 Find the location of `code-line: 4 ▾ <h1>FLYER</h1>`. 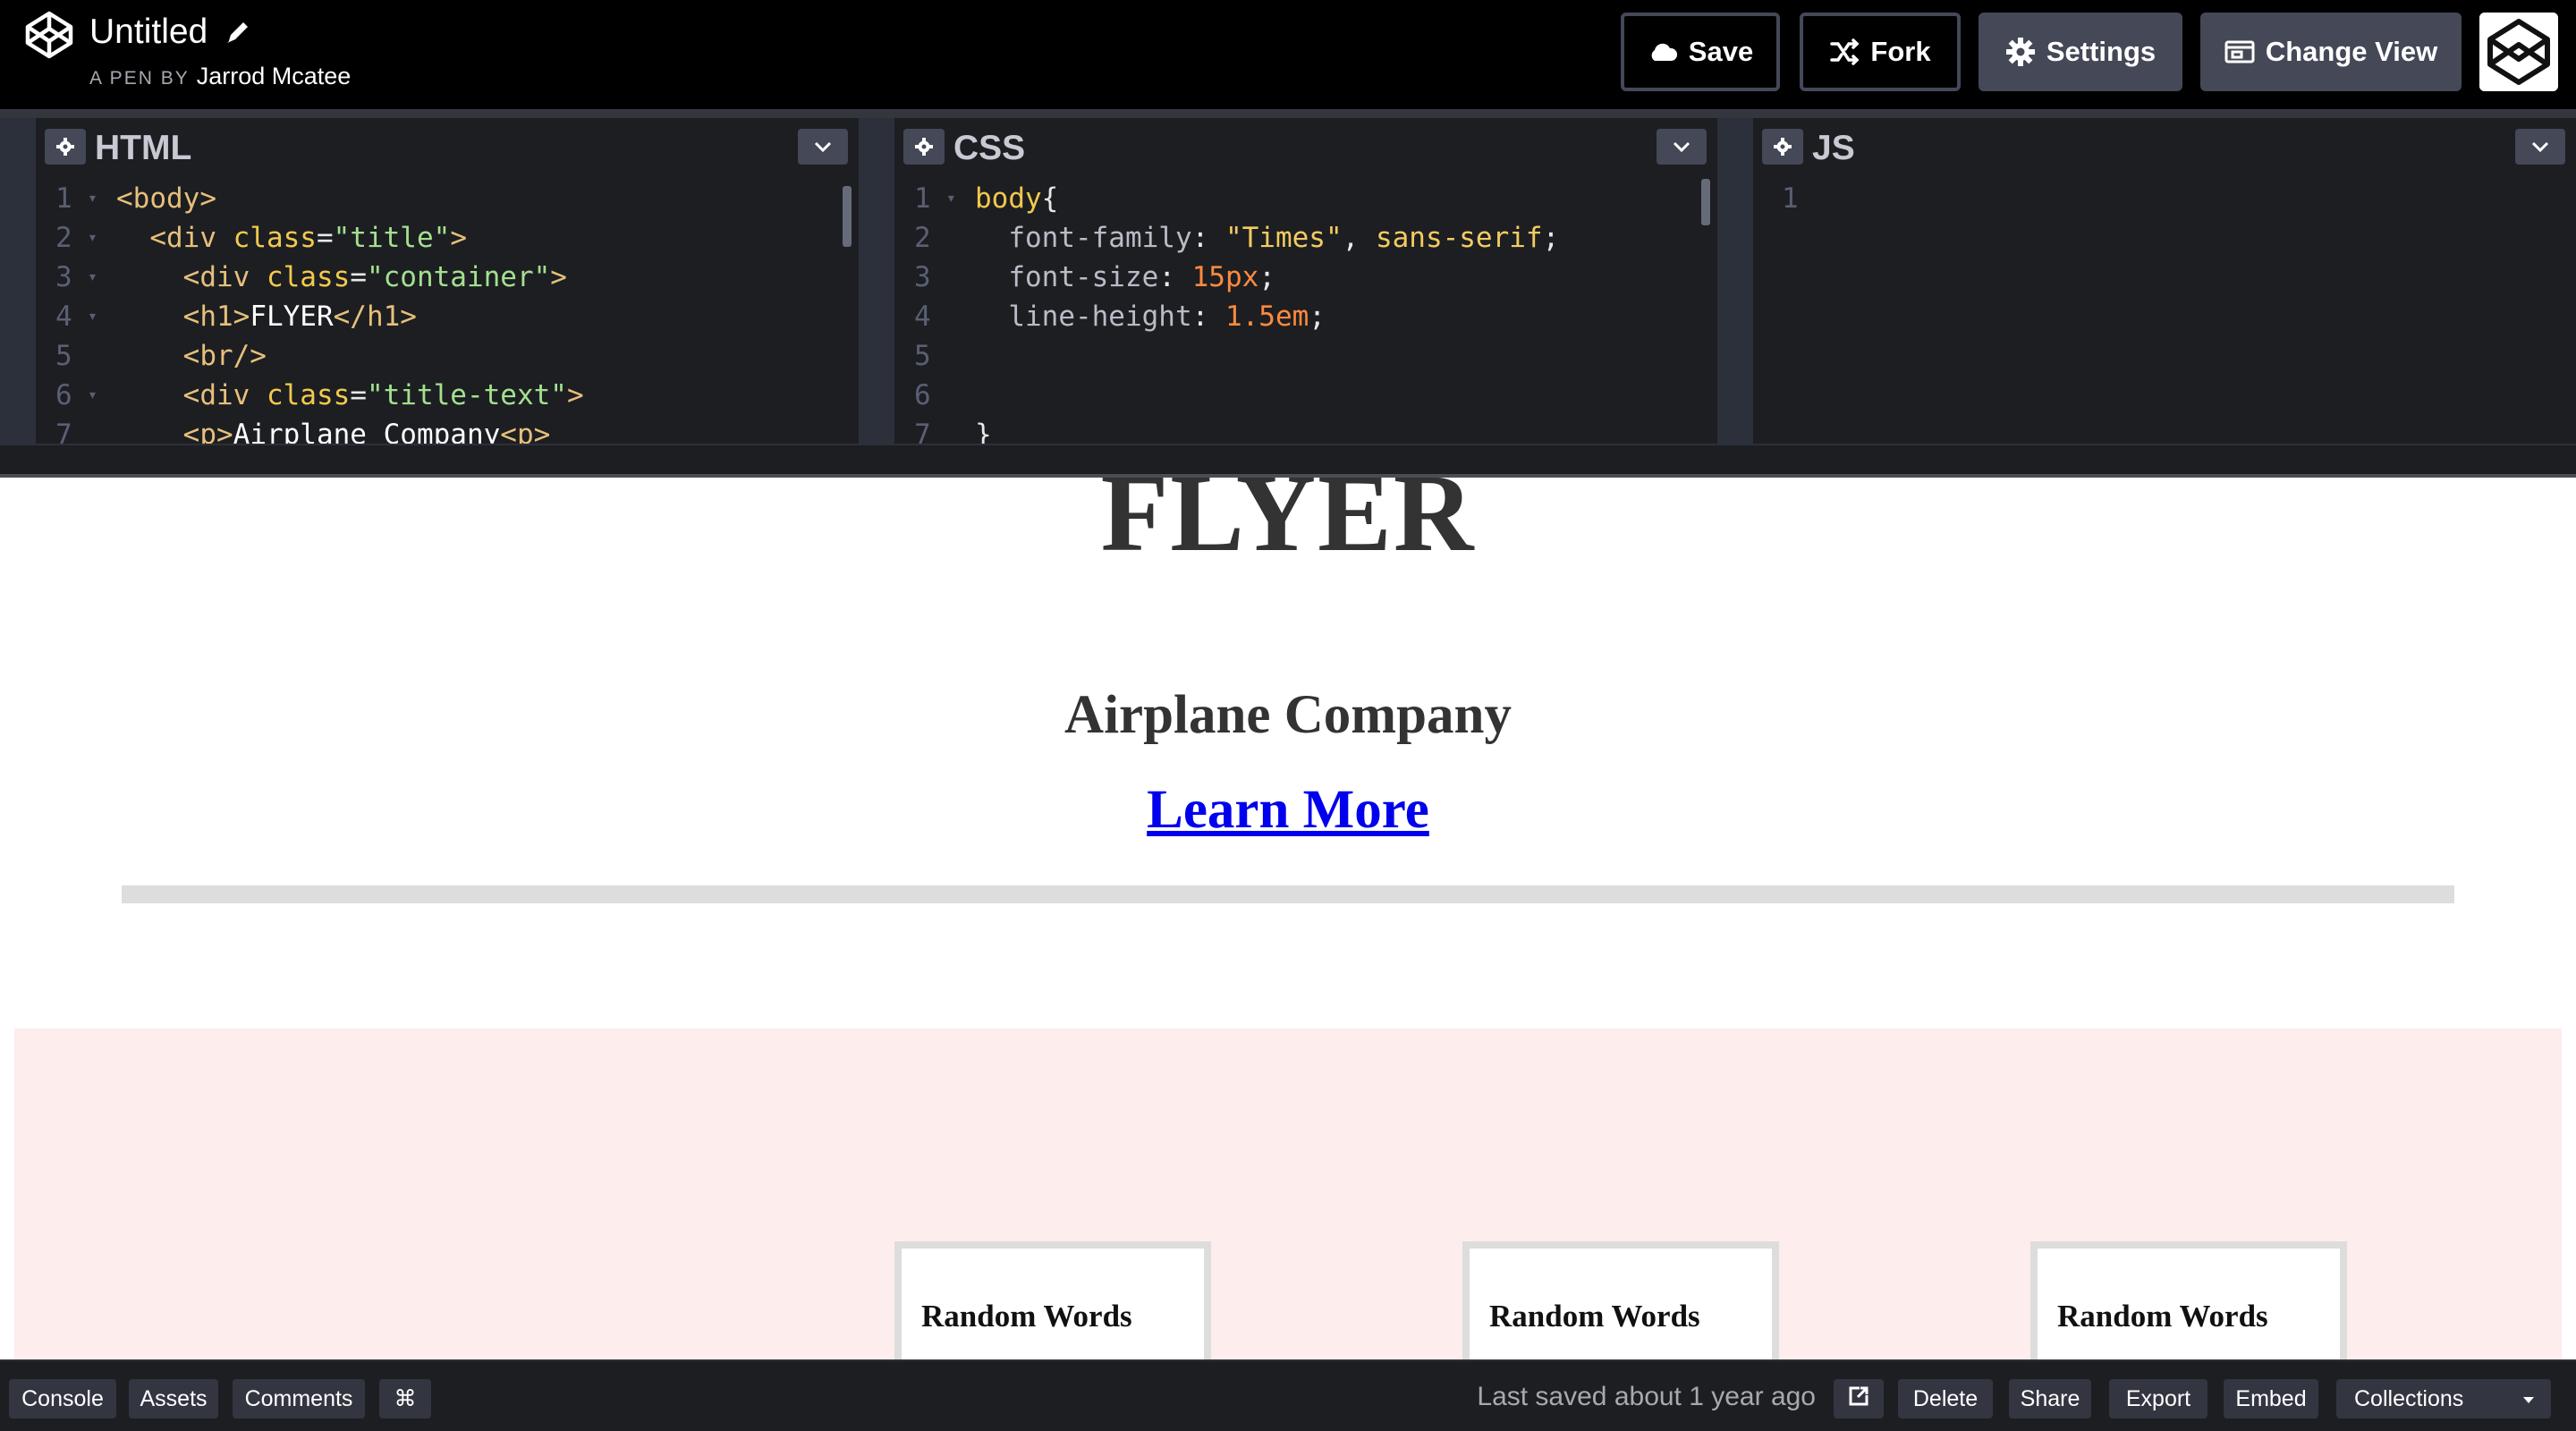

code-line: 4 ▾ <h1>FLYER</h1> is located at coordinates (236, 317).